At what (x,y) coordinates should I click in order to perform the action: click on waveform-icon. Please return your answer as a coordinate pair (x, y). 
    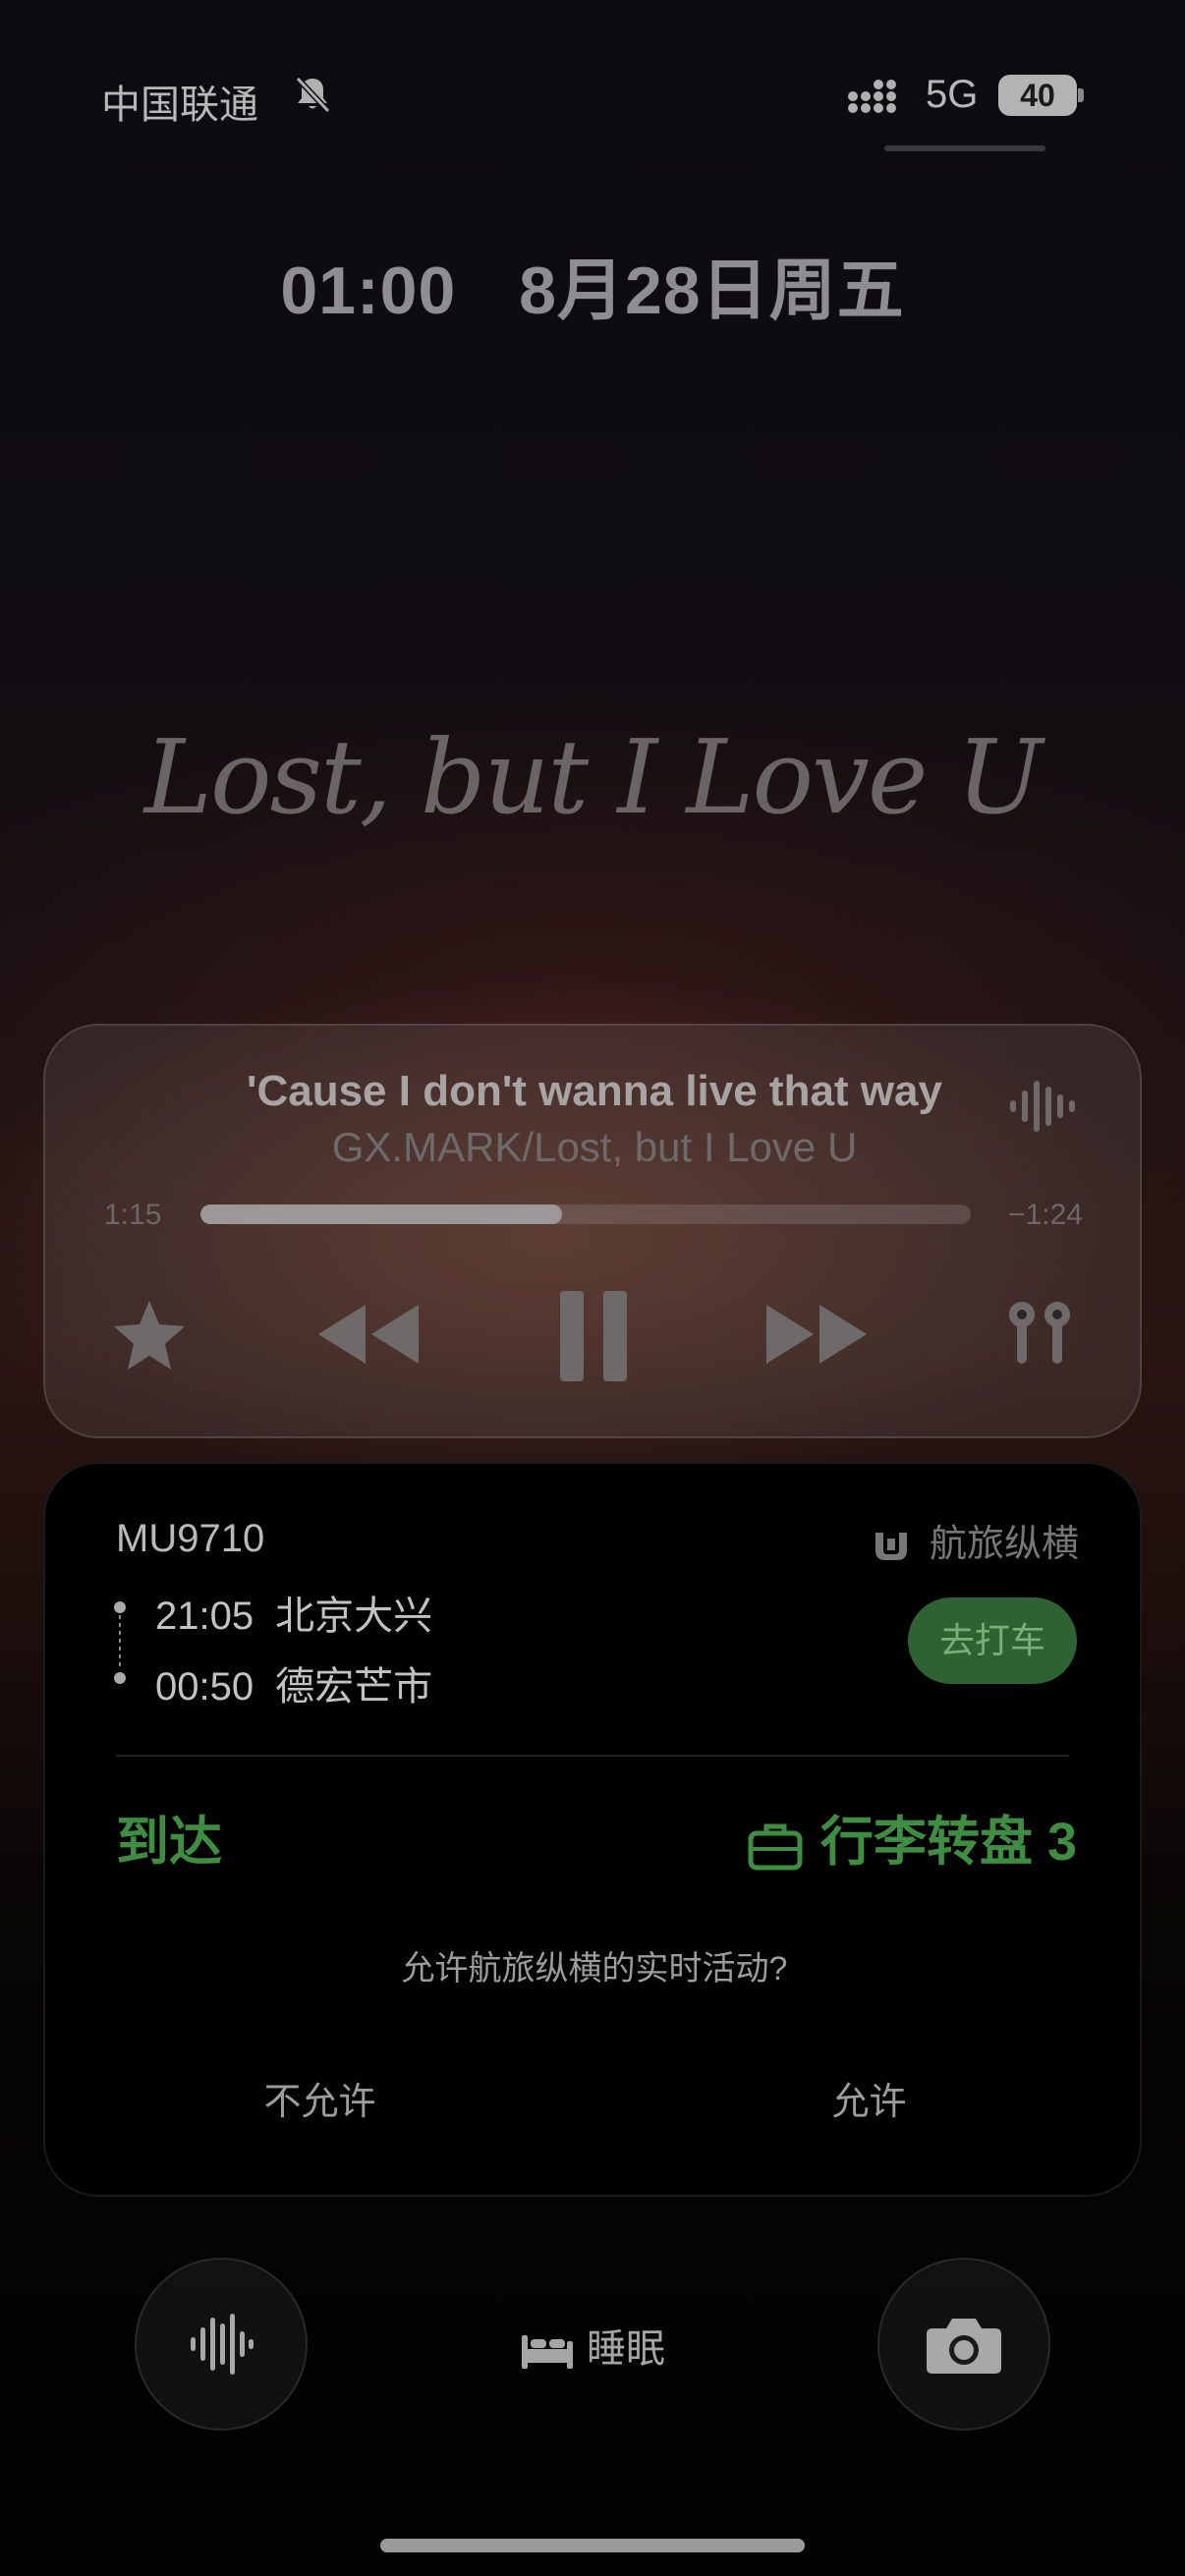
    Looking at the image, I should click on (1042, 1106).